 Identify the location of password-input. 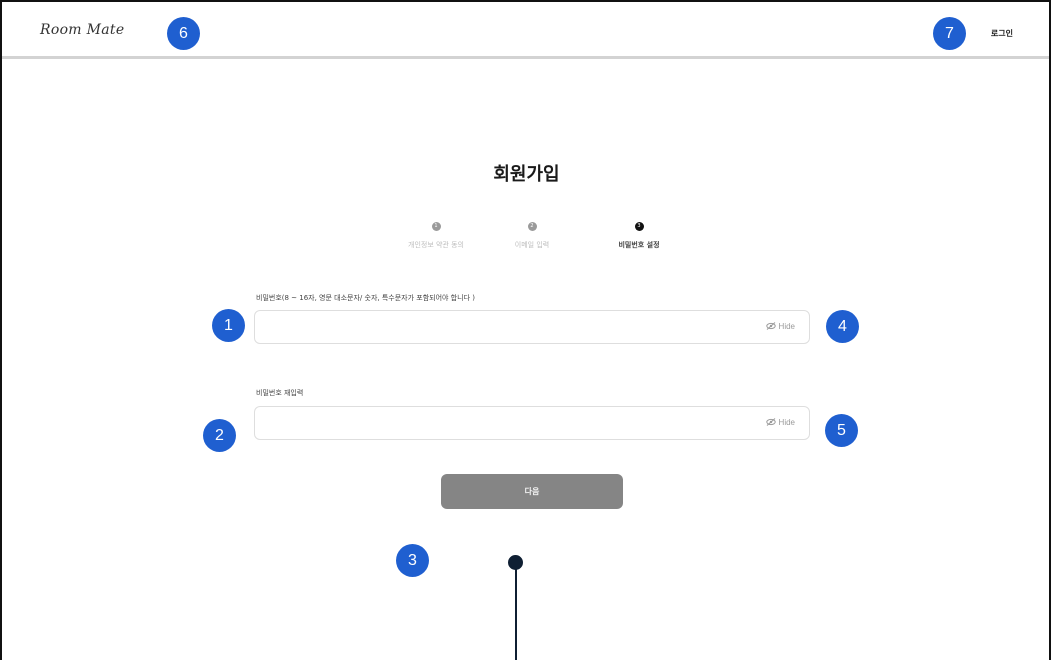
(500, 328).